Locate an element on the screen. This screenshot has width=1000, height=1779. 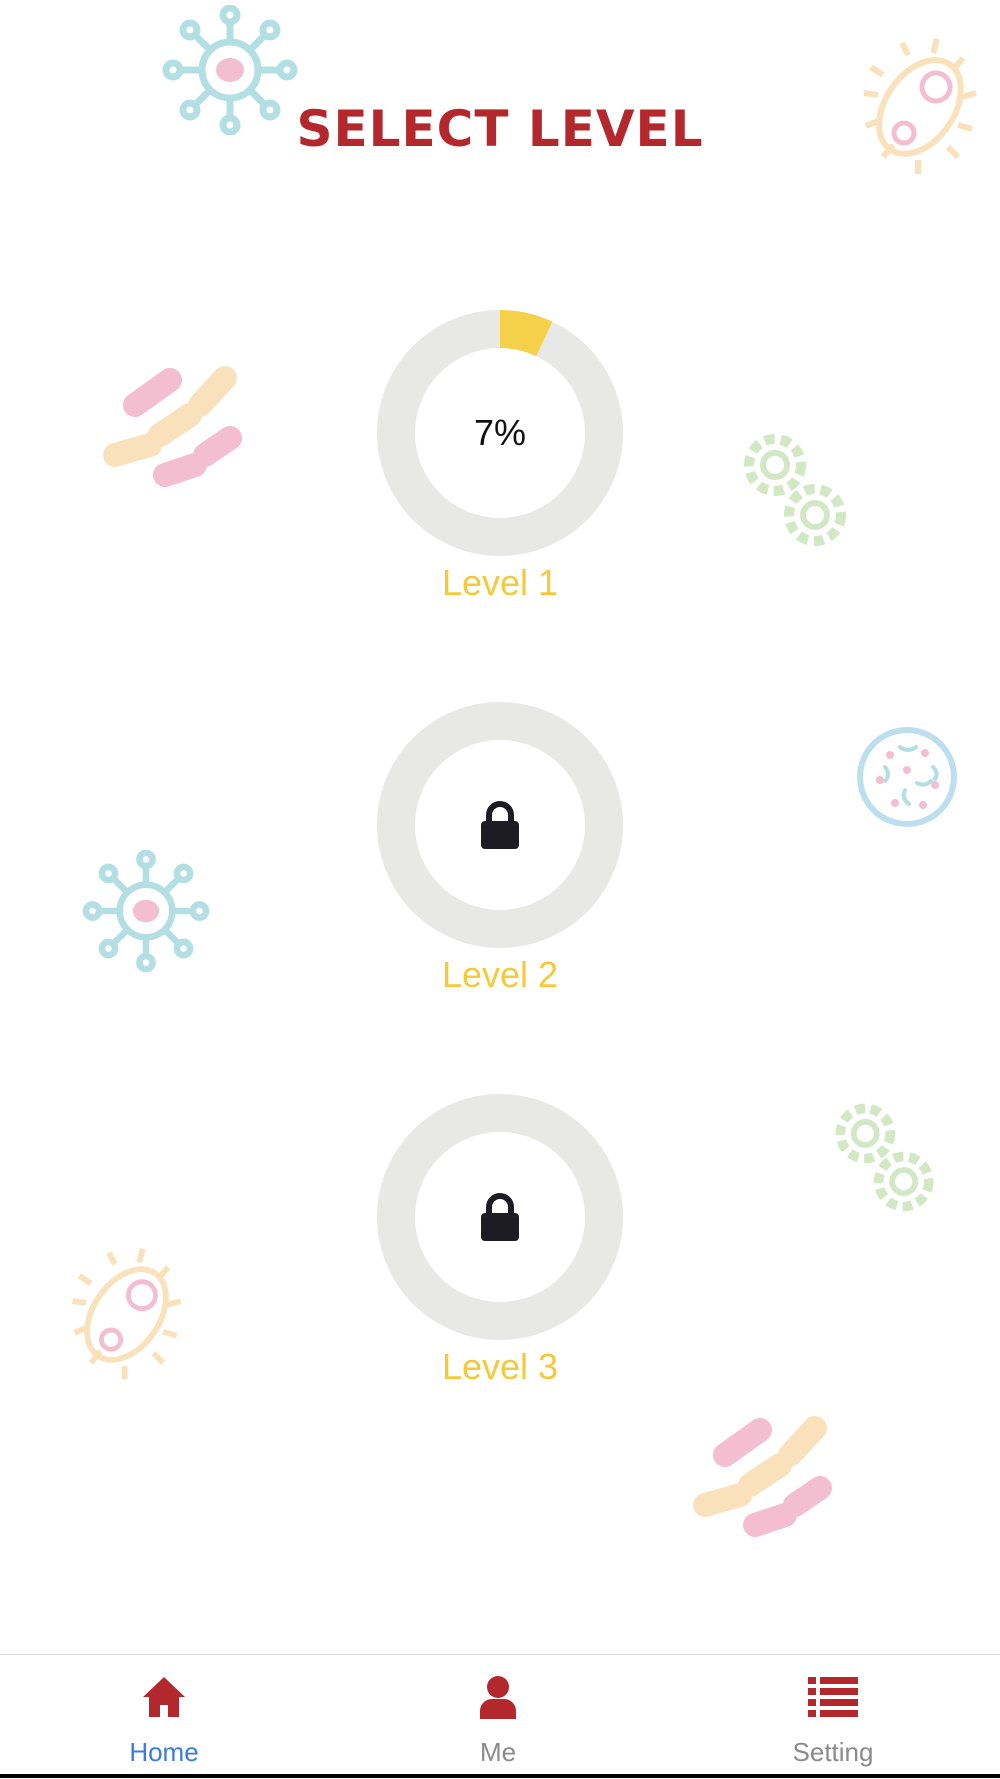
home-indicator-bar is located at coordinates (500, 1776).